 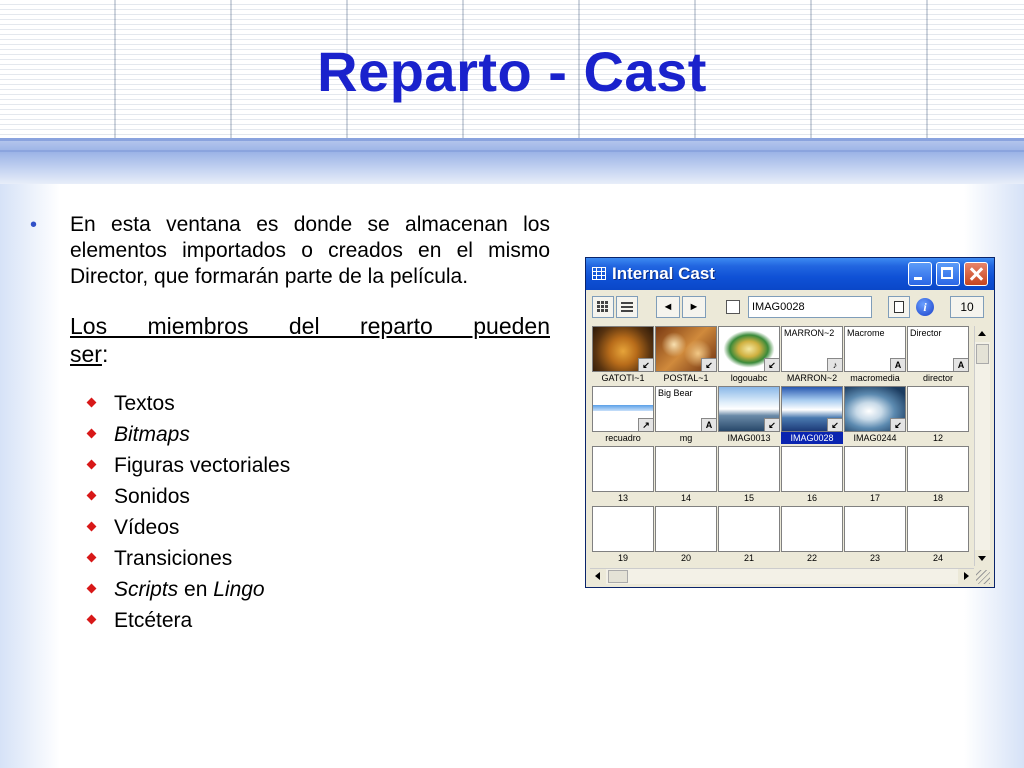 What do you see at coordinates (512, 161) in the screenshot?
I see `header-band` at bounding box center [512, 161].